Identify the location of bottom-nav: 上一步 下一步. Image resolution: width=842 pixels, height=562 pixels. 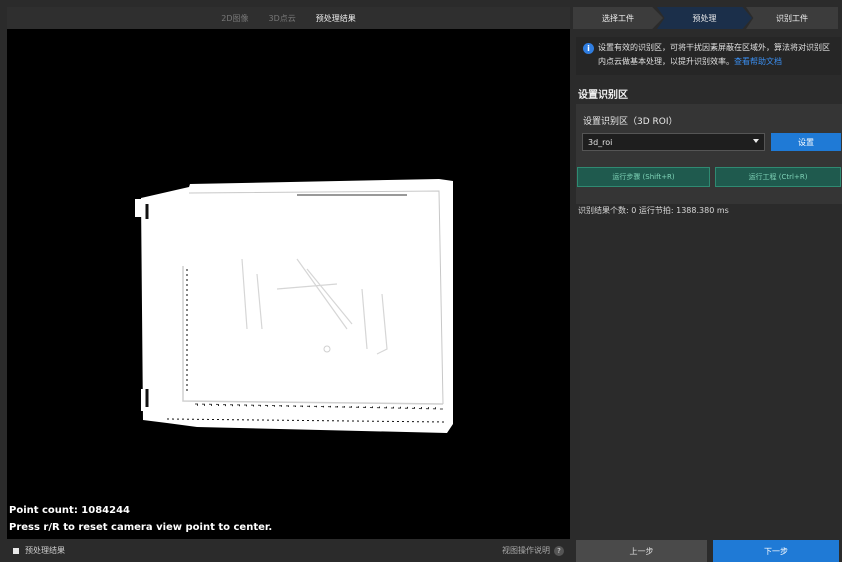
(707, 551).